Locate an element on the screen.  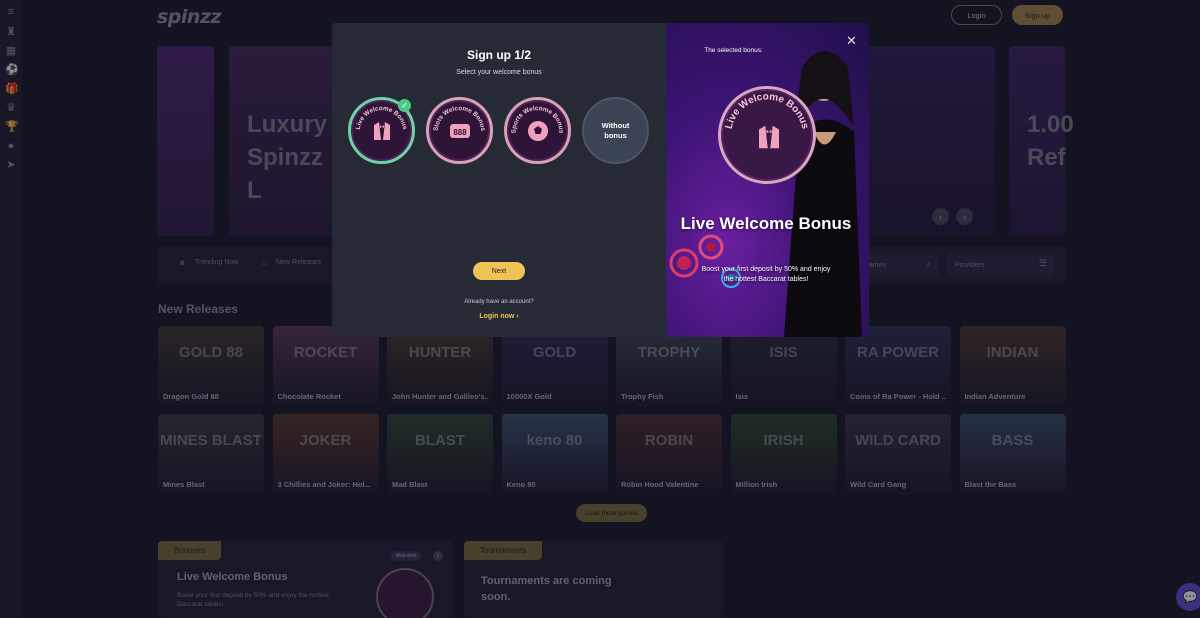
selected-bonus-label: The selected bonus: is located at coordinates (733, 50).